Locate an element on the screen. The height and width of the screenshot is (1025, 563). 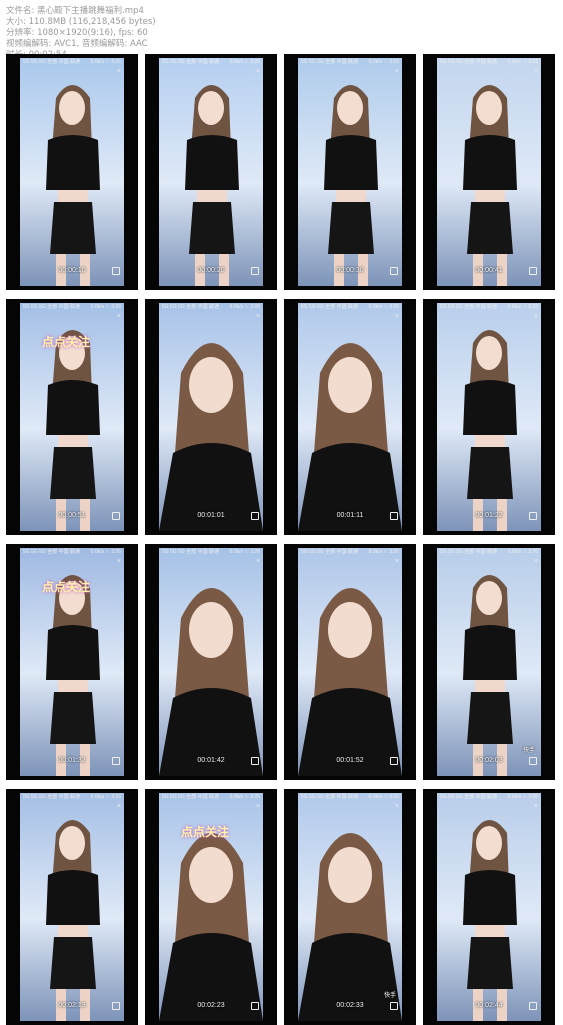
resolution: 分辨率: 1080×1920(9:16), fps: 60 is located at coordinates (77, 33).